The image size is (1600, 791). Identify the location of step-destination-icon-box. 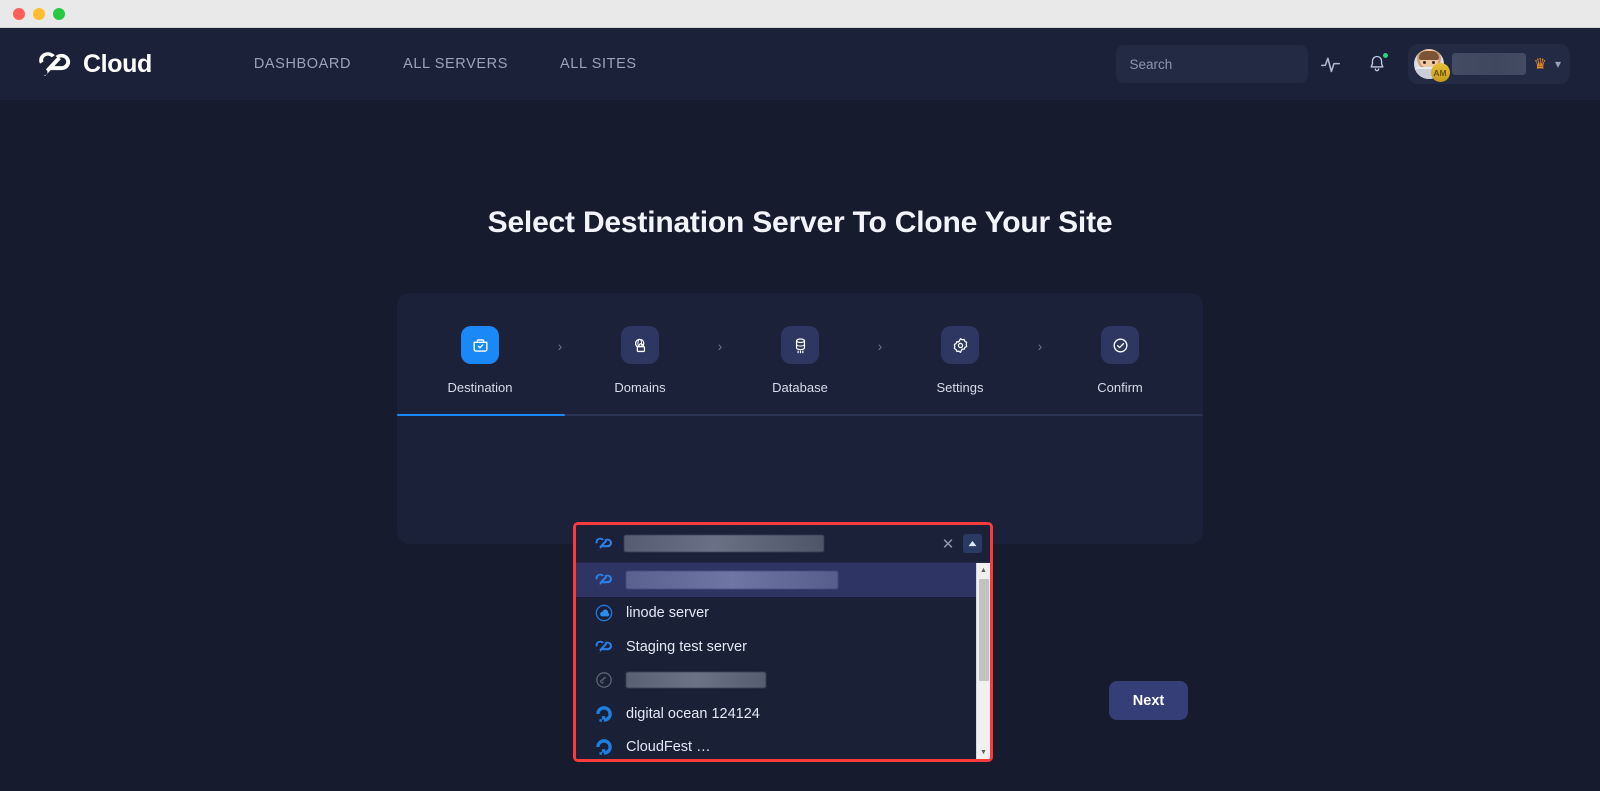
(480, 345).